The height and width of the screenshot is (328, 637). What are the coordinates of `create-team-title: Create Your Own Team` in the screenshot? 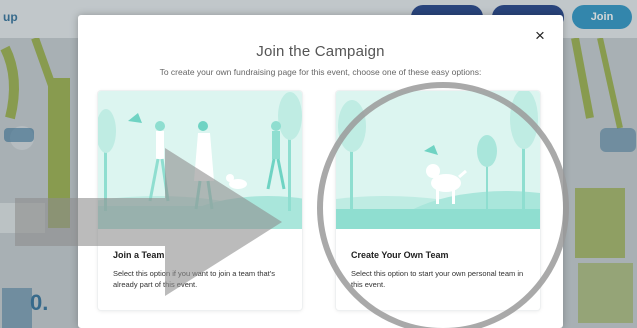 It's located at (400, 255).